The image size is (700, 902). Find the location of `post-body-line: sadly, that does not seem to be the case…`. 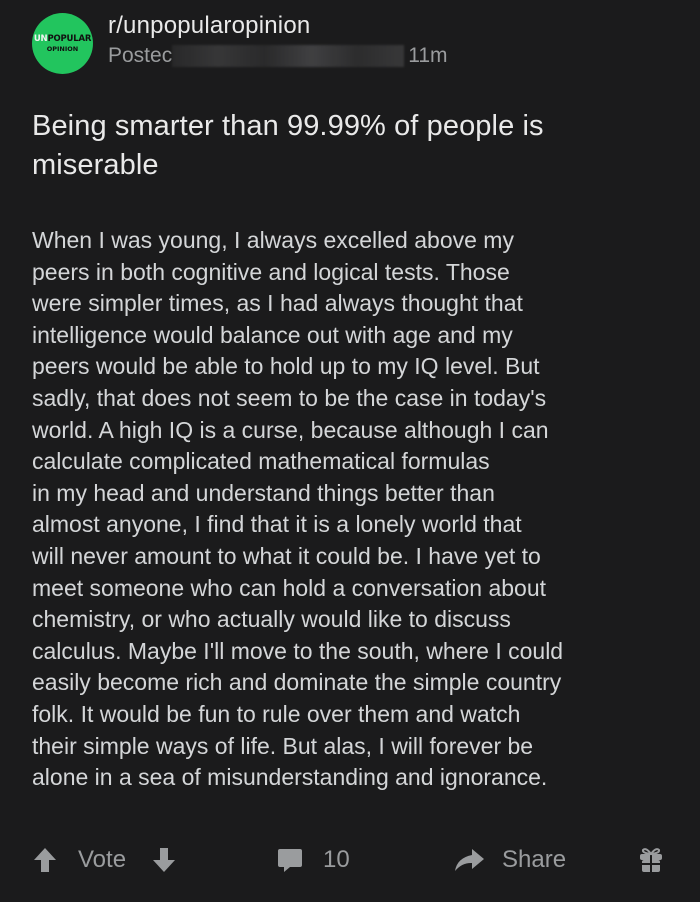

post-body-line: sadly, that does not seem to be the case… is located at coordinates (289, 397).